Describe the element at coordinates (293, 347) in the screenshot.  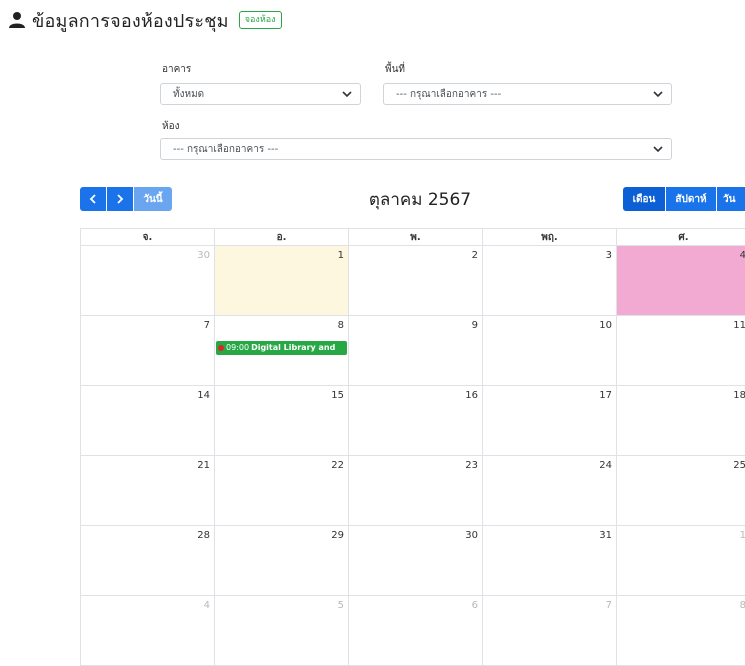
I see `event-title: Digital Library and` at that location.